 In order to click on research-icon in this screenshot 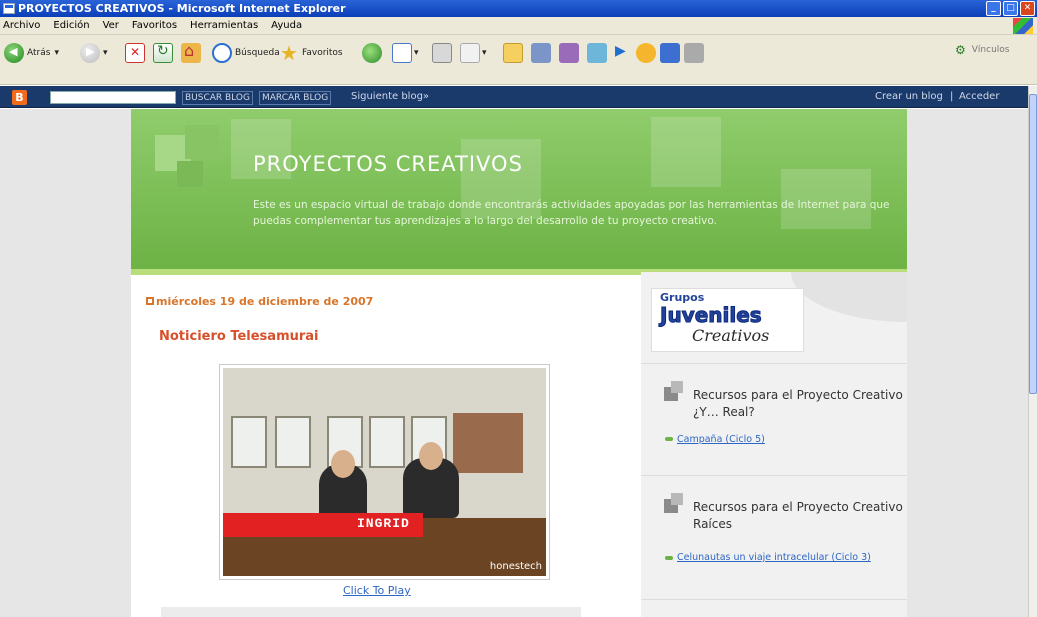, I will do `click(569, 53)`.